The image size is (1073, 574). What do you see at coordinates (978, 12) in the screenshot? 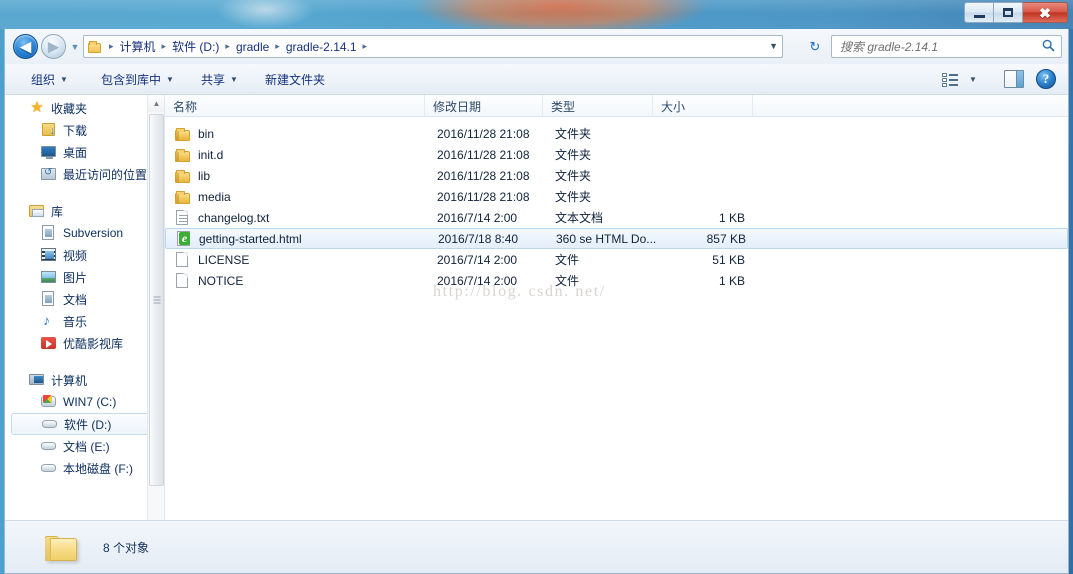
I see `minimize-button` at bounding box center [978, 12].